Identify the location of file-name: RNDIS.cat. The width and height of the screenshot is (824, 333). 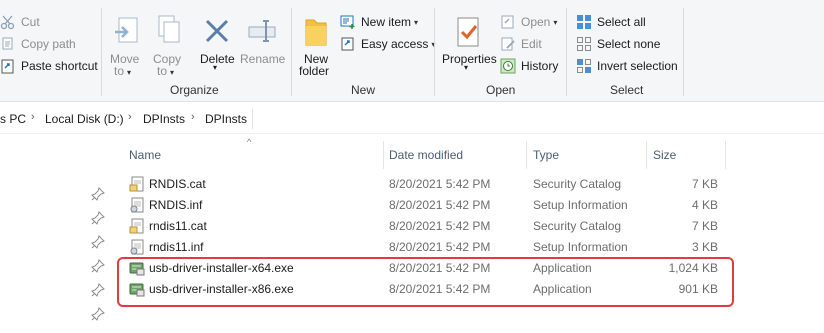
(177, 184).